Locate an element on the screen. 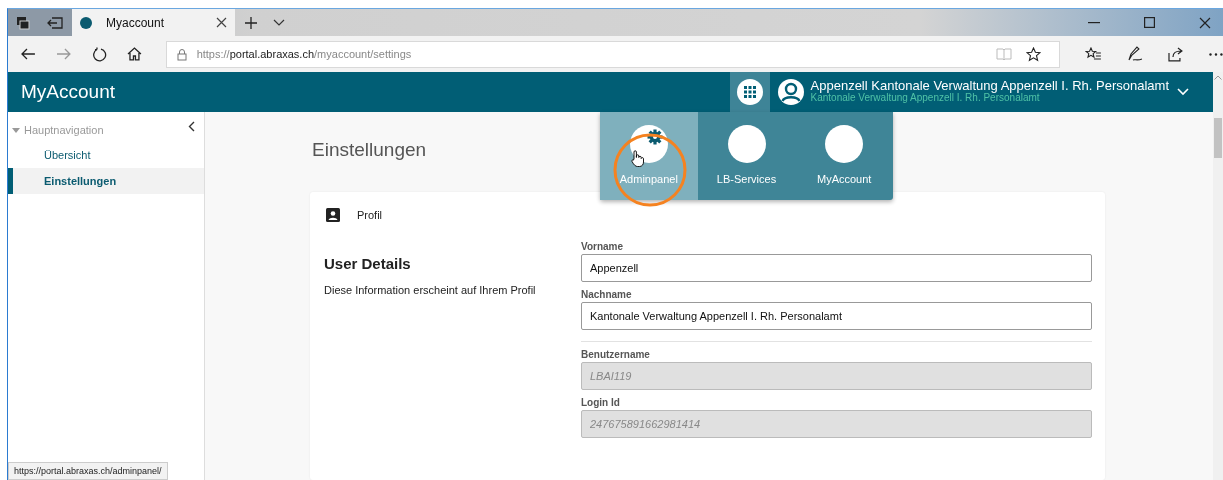 This screenshot has height=480, width=1223. browser-tab: Myaccount is located at coordinates (153, 22).